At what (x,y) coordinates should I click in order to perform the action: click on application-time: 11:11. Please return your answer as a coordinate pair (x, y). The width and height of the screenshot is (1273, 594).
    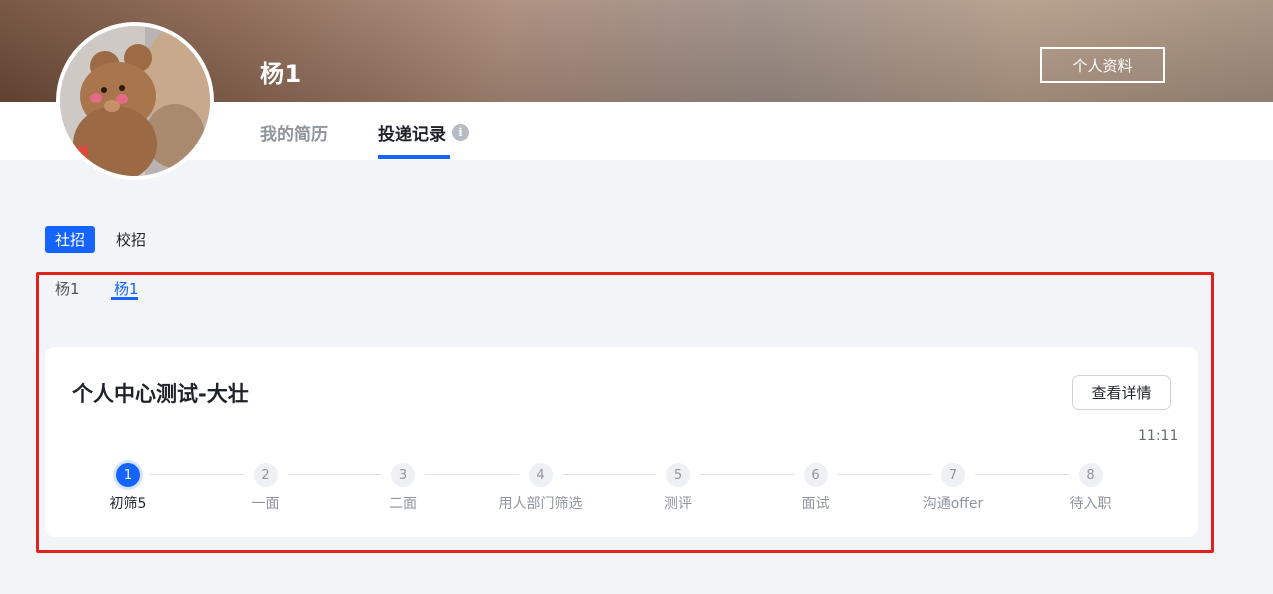
    Looking at the image, I should click on (1158, 436).